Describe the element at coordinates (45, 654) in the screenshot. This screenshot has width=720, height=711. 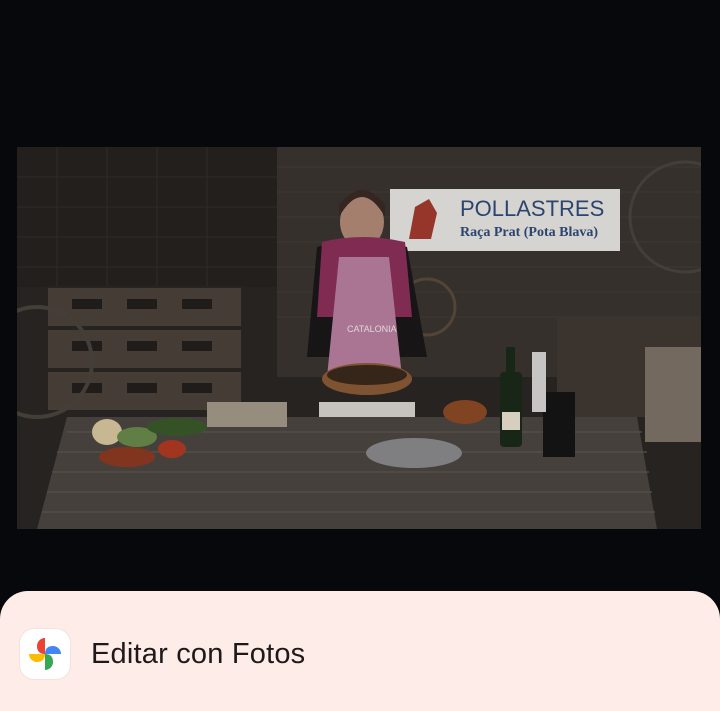
I see `google-photos-icon` at that location.